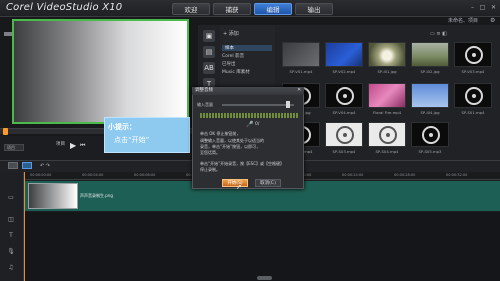  What do you see at coordinates (387, 71) in the screenshot?
I see `media-thumbnail-label: SP-I01.jpg` at bounding box center [387, 71].